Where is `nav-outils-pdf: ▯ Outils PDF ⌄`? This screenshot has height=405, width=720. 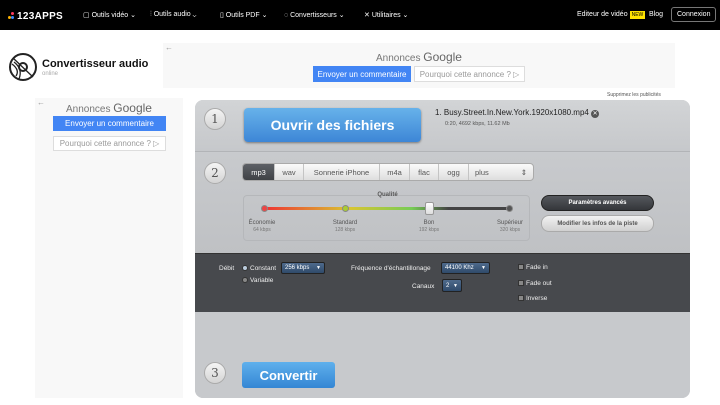
nav-outils-pdf: ▯ Outils PDF ⌄ is located at coordinates (243, 15).